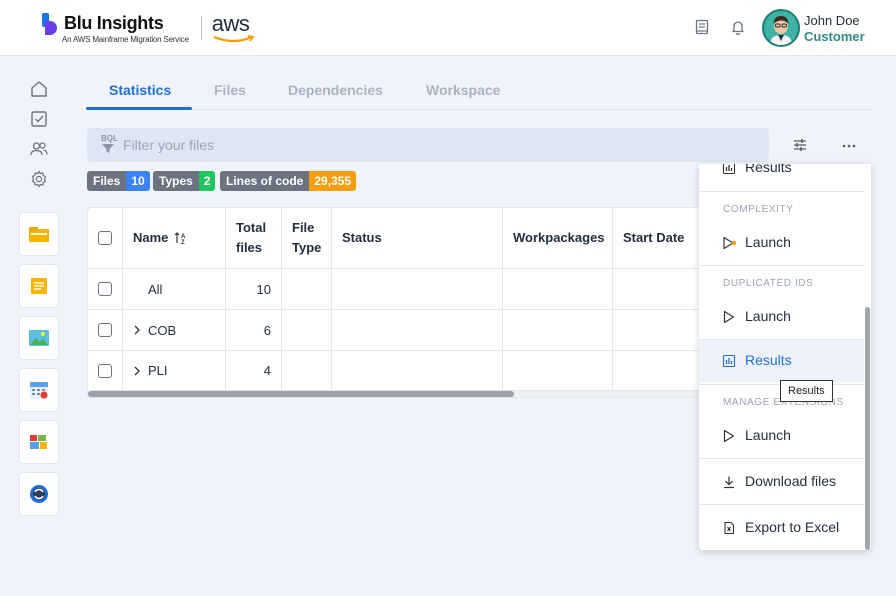 The image size is (896, 596). Describe the element at coordinates (333, 181) in the screenshot. I see `badge-count: 29,355` at that location.